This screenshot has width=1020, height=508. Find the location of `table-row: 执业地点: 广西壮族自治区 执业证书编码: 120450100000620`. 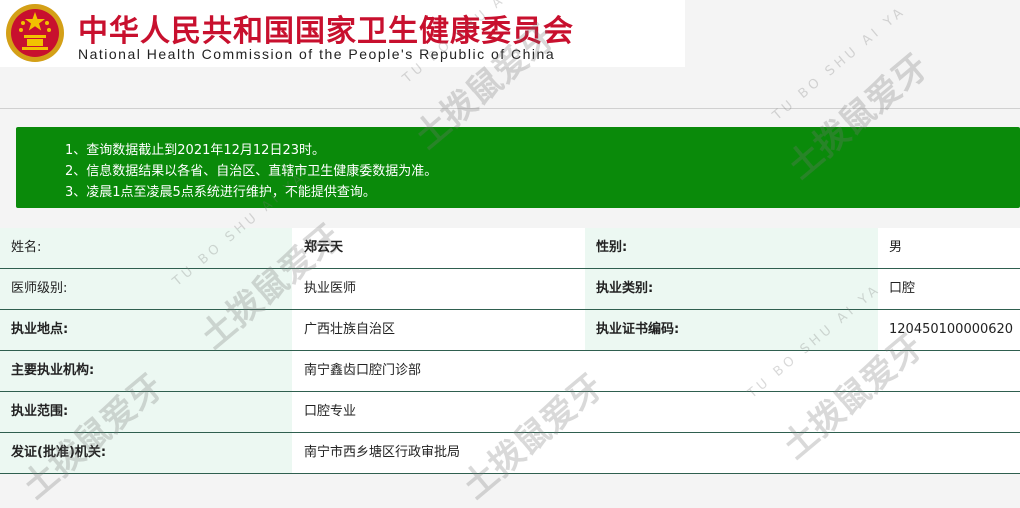

table-row: 执业地点: 广西壮族自治区 执业证书编码: 120450100000620 is located at coordinates (510, 330).